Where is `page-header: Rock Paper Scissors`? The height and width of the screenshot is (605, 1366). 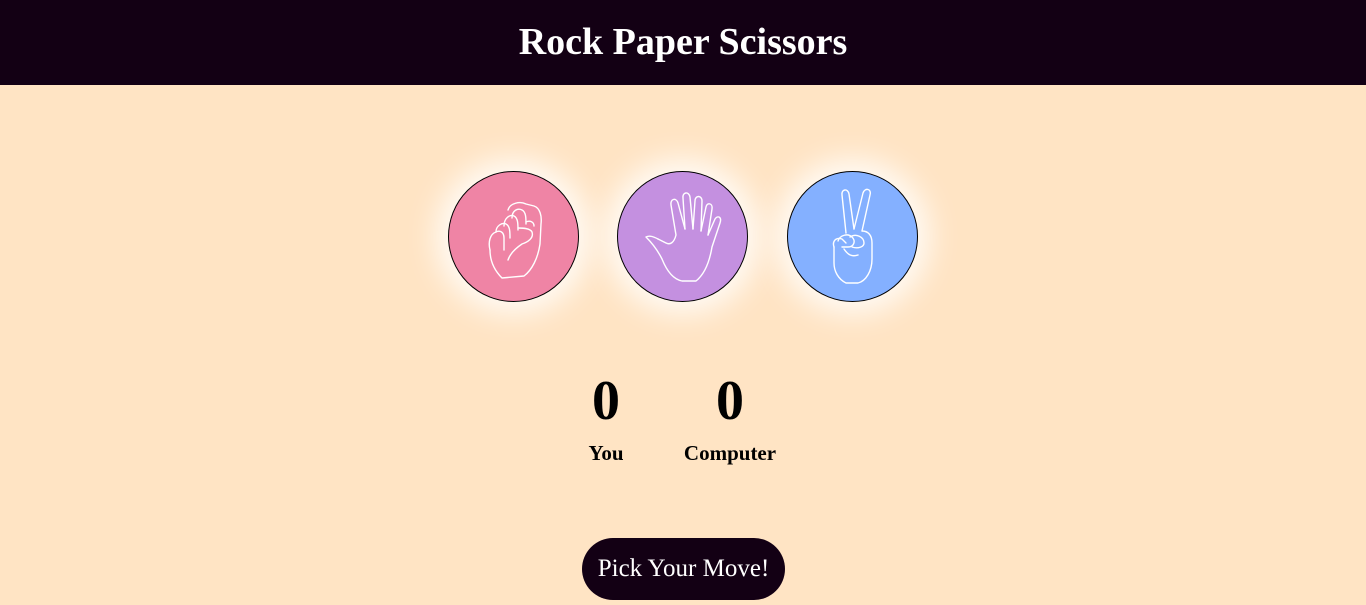
page-header: Rock Paper Scissors is located at coordinates (683, 42).